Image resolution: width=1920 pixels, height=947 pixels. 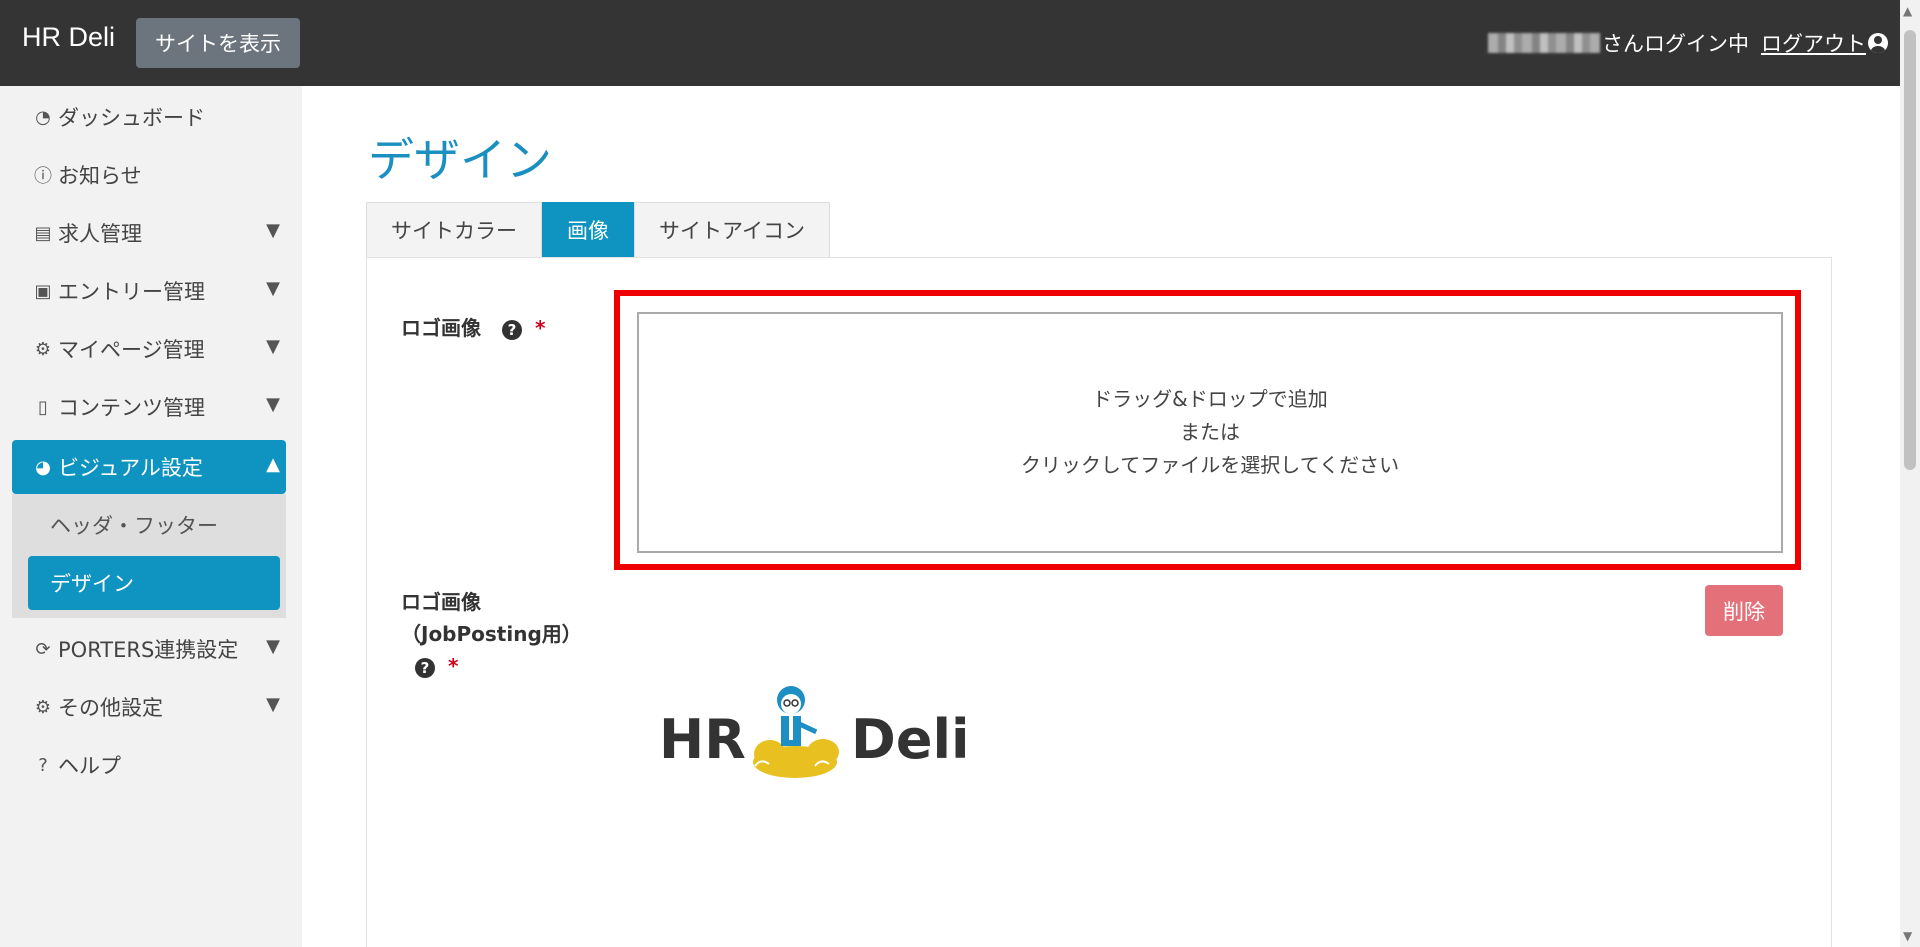 I want to click on info-icon: ⓘ, so click(x=43, y=176).